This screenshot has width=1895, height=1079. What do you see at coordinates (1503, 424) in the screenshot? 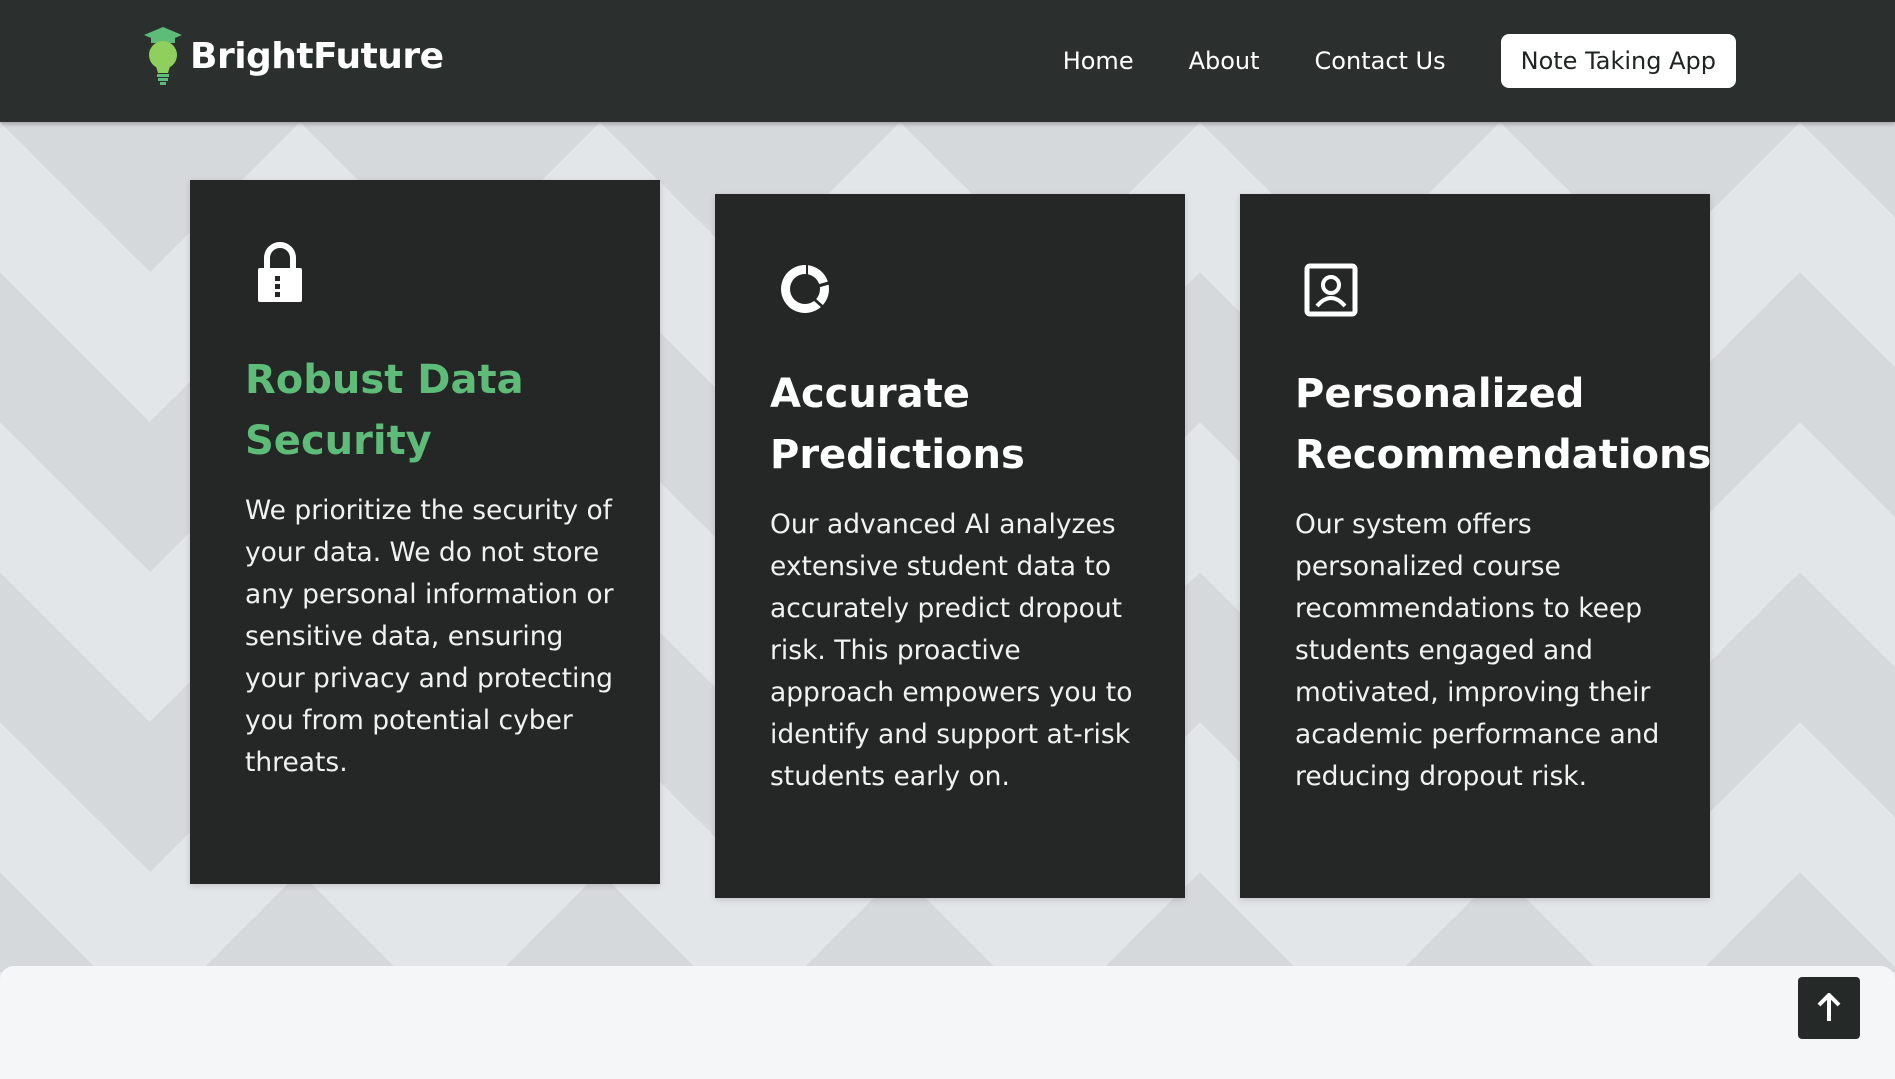
I see `feature-title: Personalized Recommendations` at bounding box center [1503, 424].